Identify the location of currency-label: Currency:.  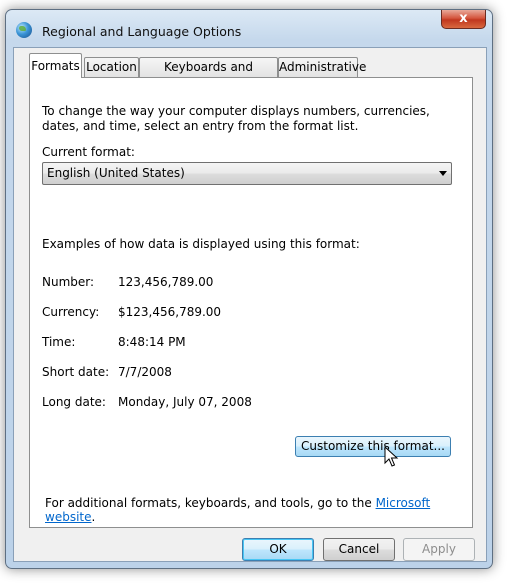
(71, 312).